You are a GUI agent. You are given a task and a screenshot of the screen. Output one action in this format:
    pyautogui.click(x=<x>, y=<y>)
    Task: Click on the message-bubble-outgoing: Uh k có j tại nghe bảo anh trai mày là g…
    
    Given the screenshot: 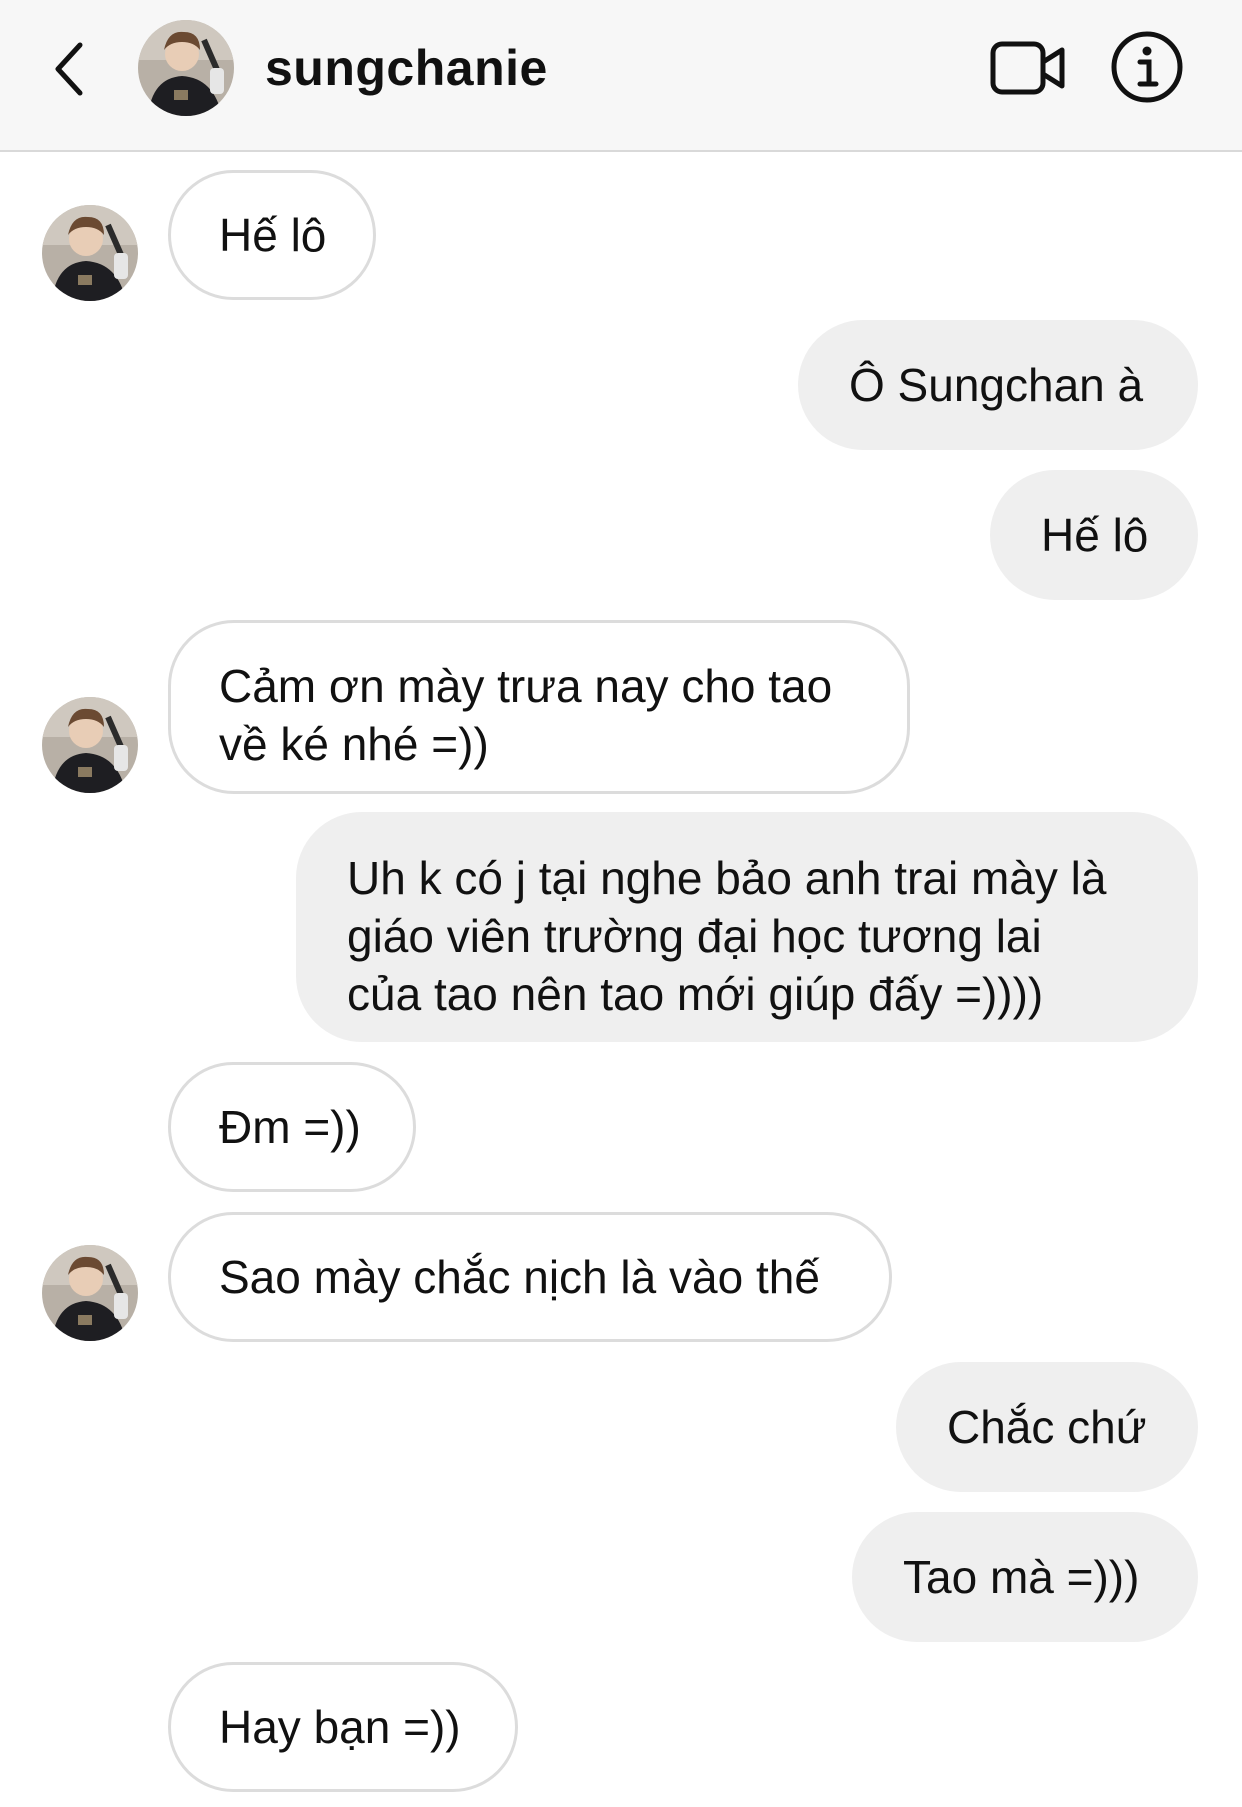 What is the action you would take?
    pyautogui.click(x=747, y=927)
    